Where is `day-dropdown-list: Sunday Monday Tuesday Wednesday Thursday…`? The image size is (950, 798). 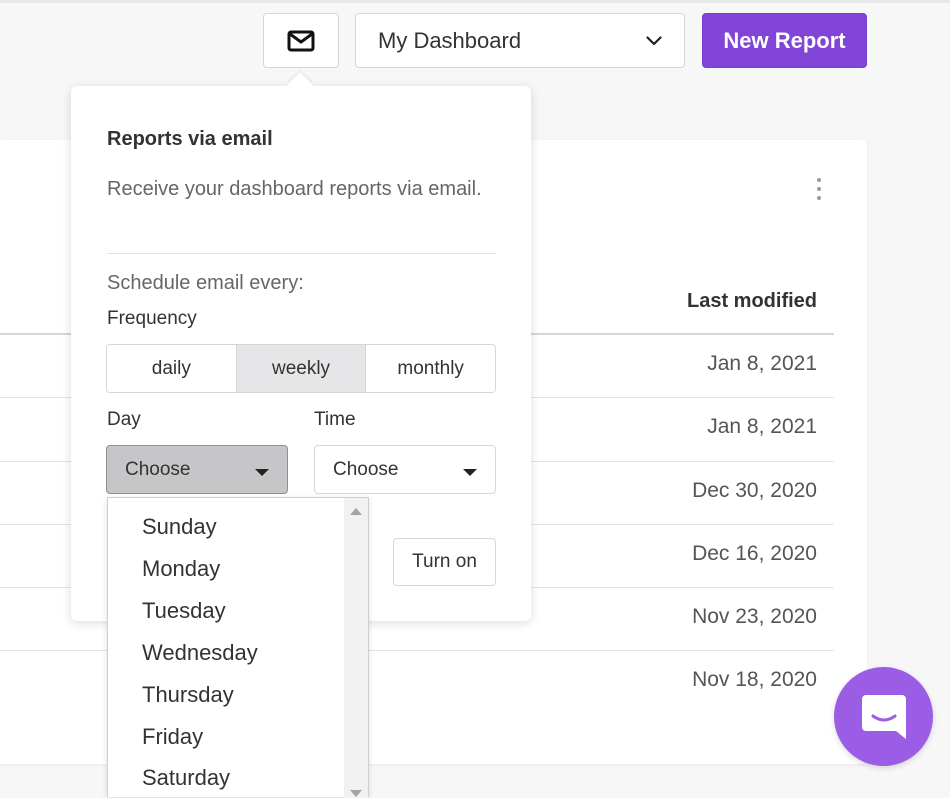 day-dropdown-list: Sunday Monday Tuesday Wednesday Thursday… is located at coordinates (238, 647).